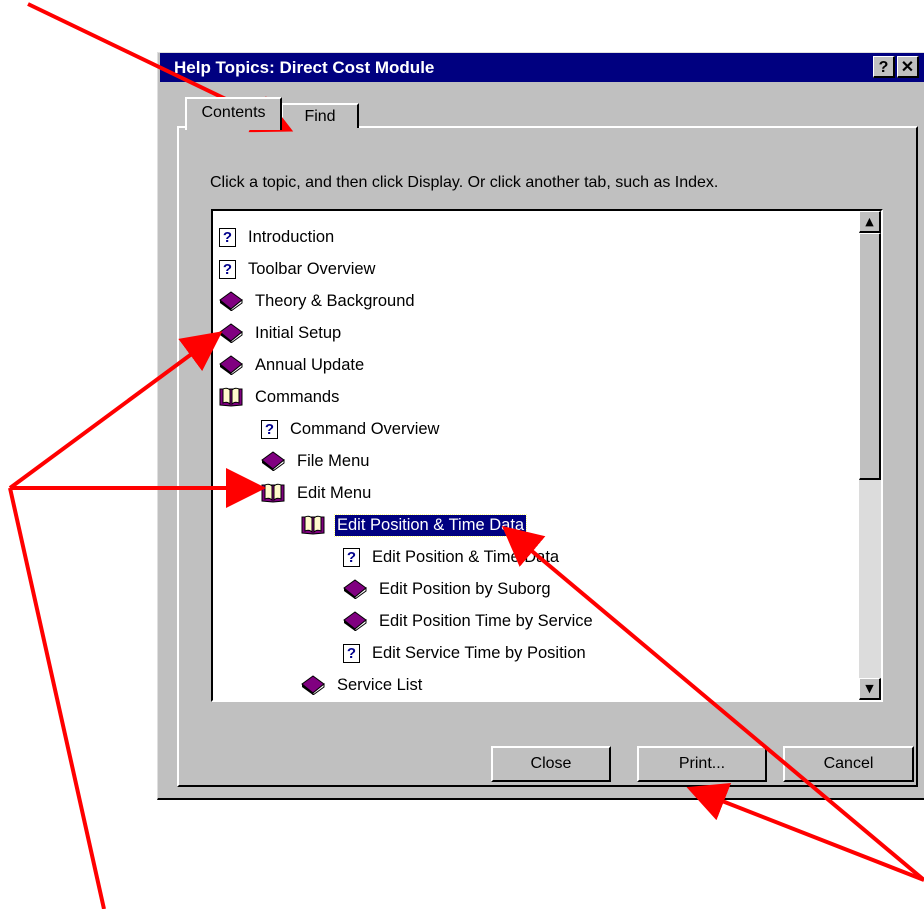  I want to click on tab-contents: Contents, so click(233, 113).